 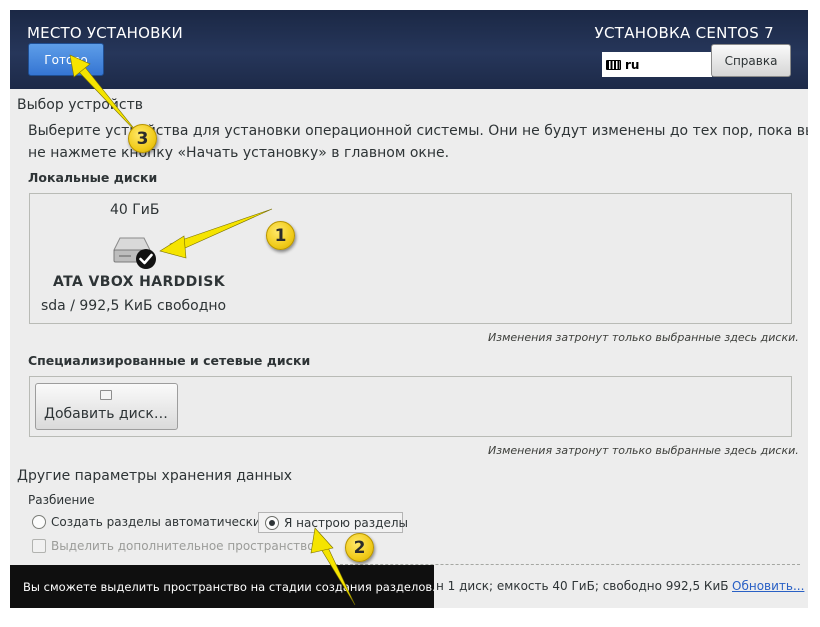 I want to click on extra-space-label: Выделить дополнительное пространство, so click(x=183, y=546).